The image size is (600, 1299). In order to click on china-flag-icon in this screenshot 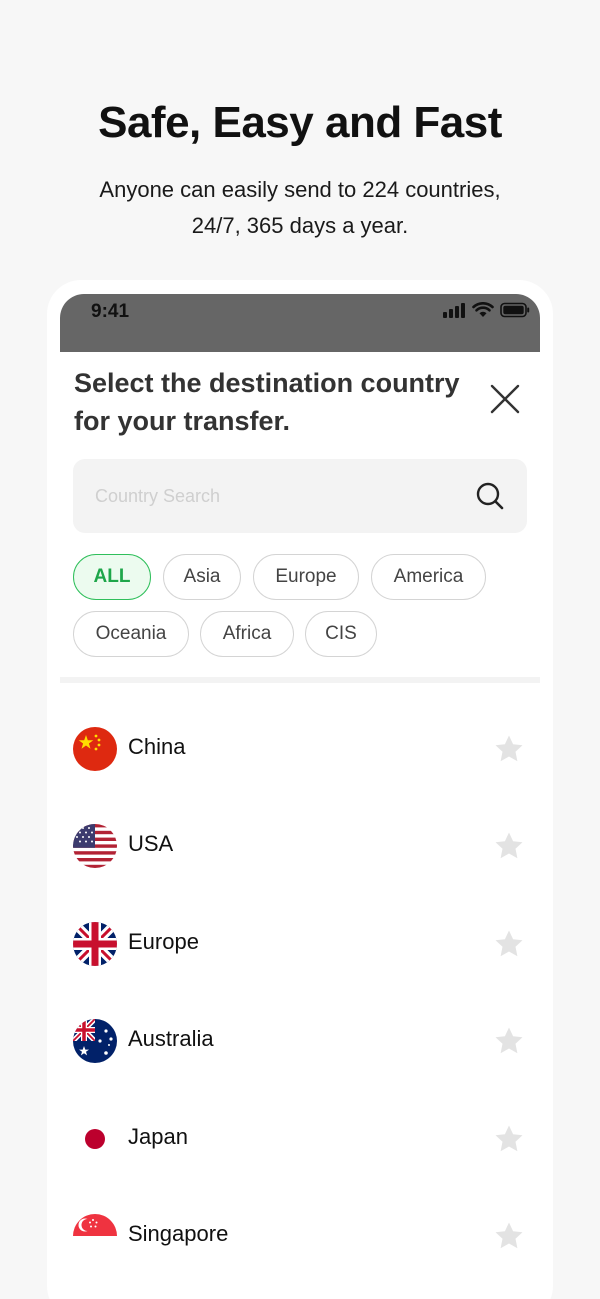, I will do `click(95, 749)`.